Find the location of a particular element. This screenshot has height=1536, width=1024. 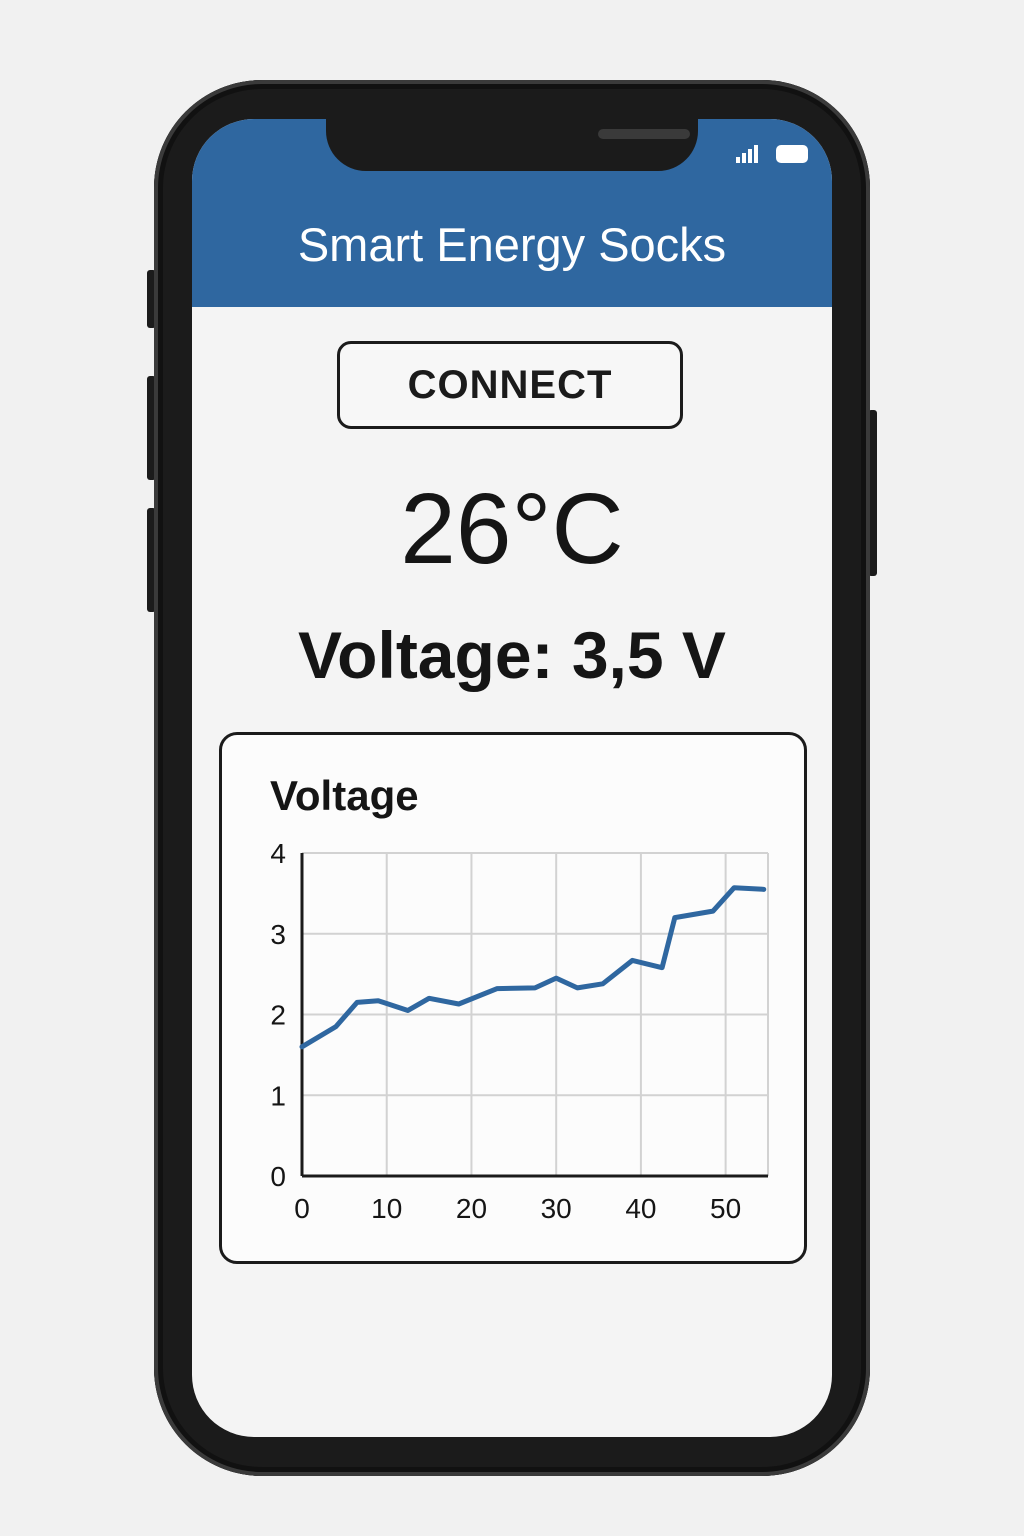

y-tick-label: 1 is located at coordinates (278, 1095).